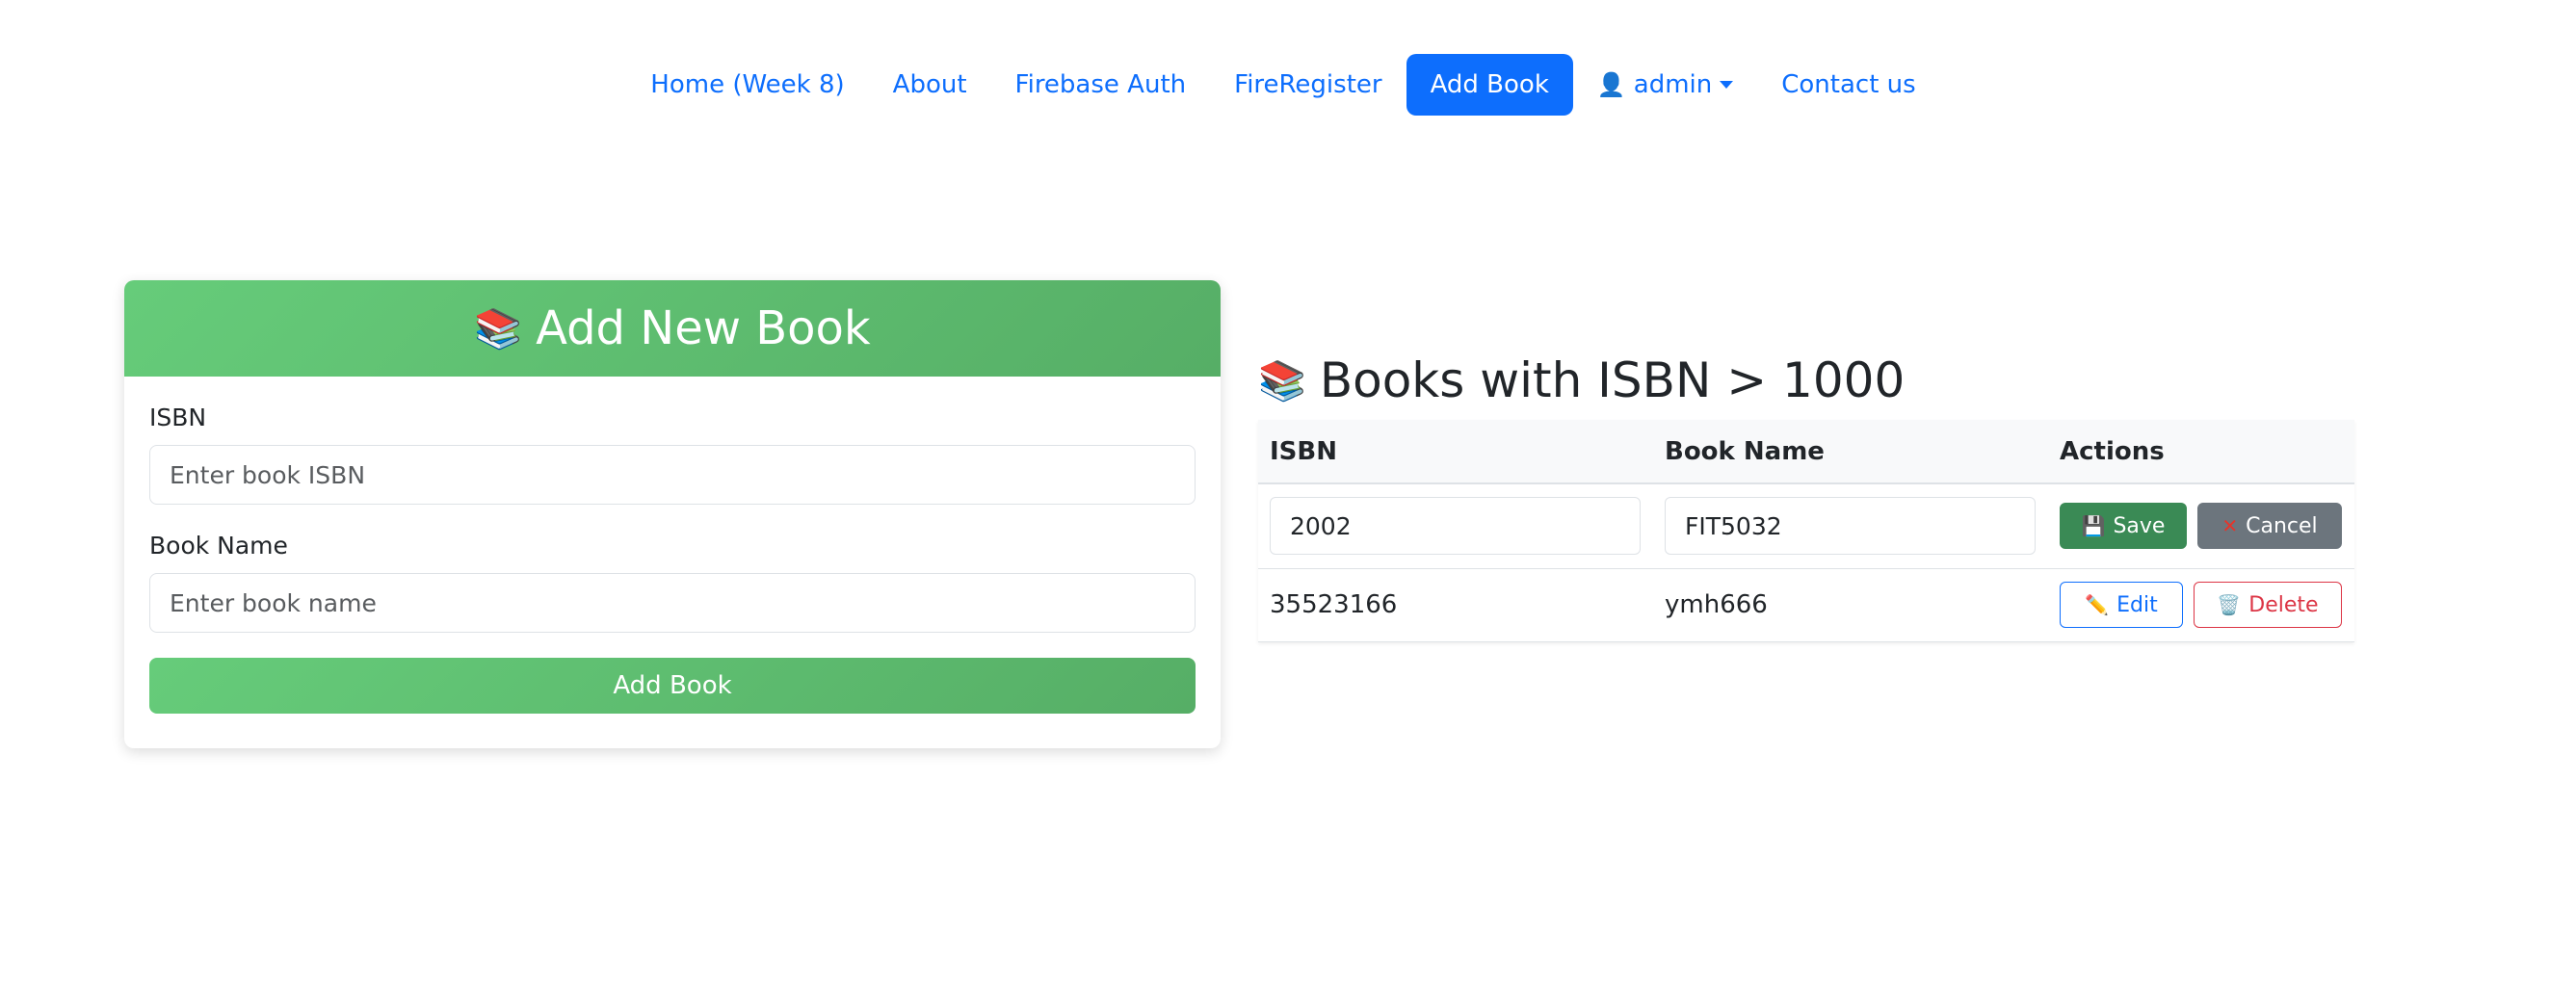  What do you see at coordinates (1612, 380) in the screenshot?
I see `list-title-text: Books with ISBN > 1000` at bounding box center [1612, 380].